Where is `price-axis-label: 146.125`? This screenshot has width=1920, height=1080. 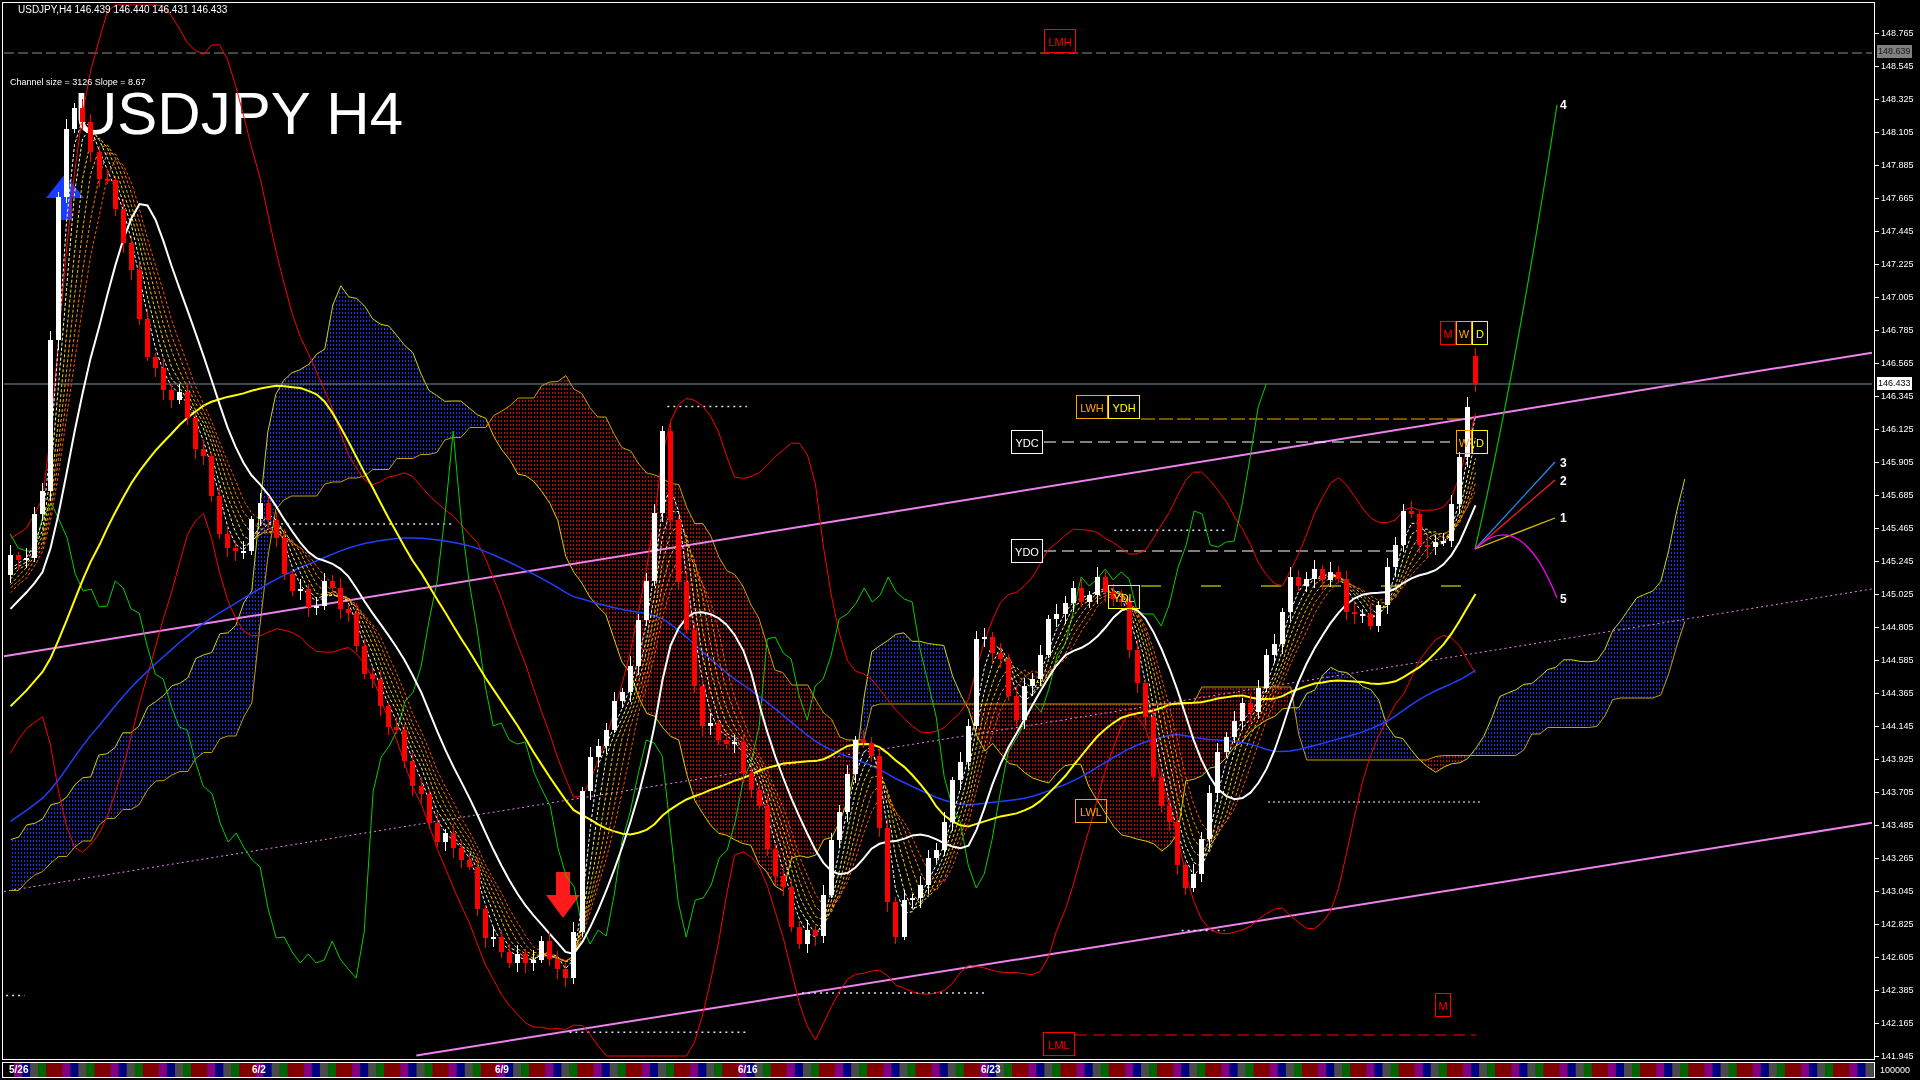
price-axis-label: 146.125 is located at coordinates (1897, 429).